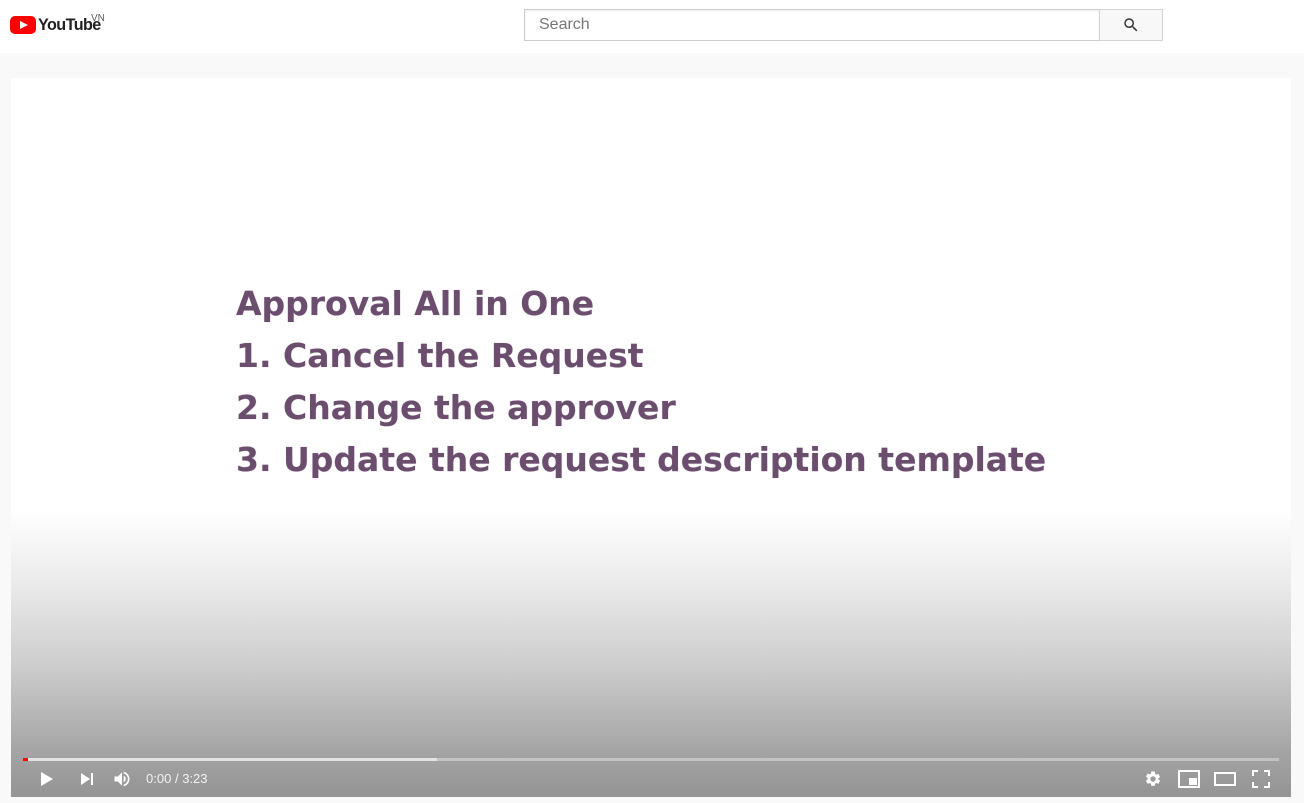 This screenshot has width=1304, height=803. What do you see at coordinates (440, 355) in the screenshot?
I see `slide-item-1: 1. Cancel the Request` at bounding box center [440, 355].